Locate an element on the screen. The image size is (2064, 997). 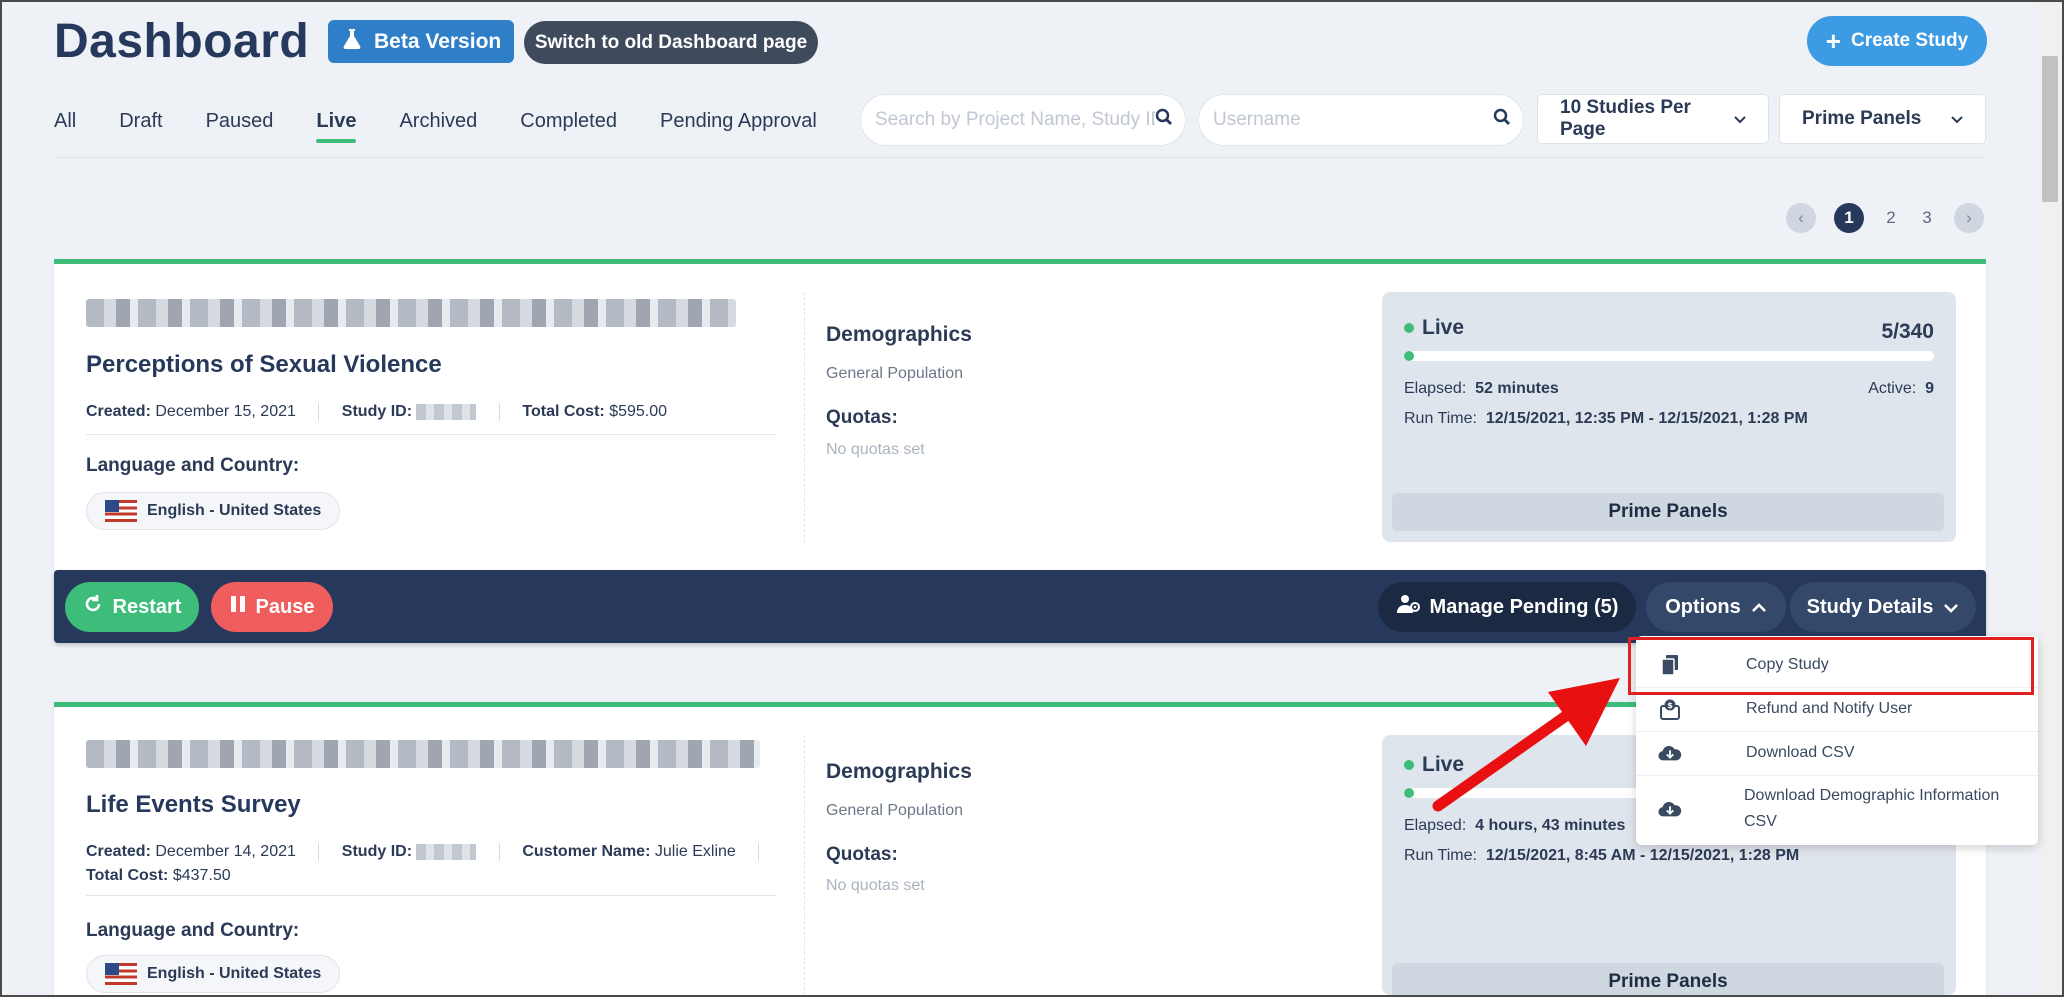
tab-draft: Draft is located at coordinates (140, 126).